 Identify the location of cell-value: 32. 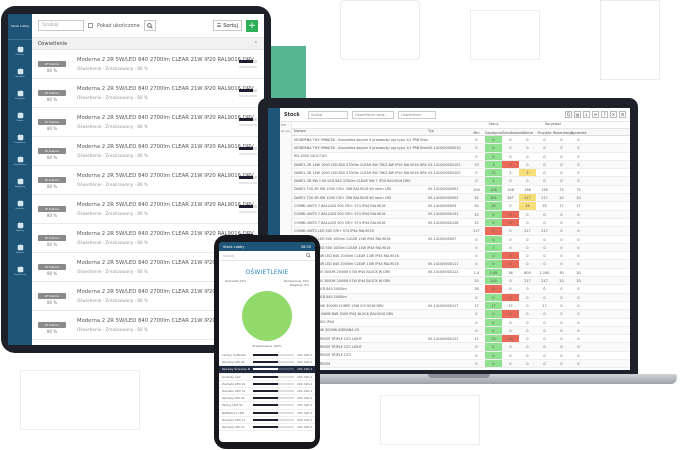
(476, 198).